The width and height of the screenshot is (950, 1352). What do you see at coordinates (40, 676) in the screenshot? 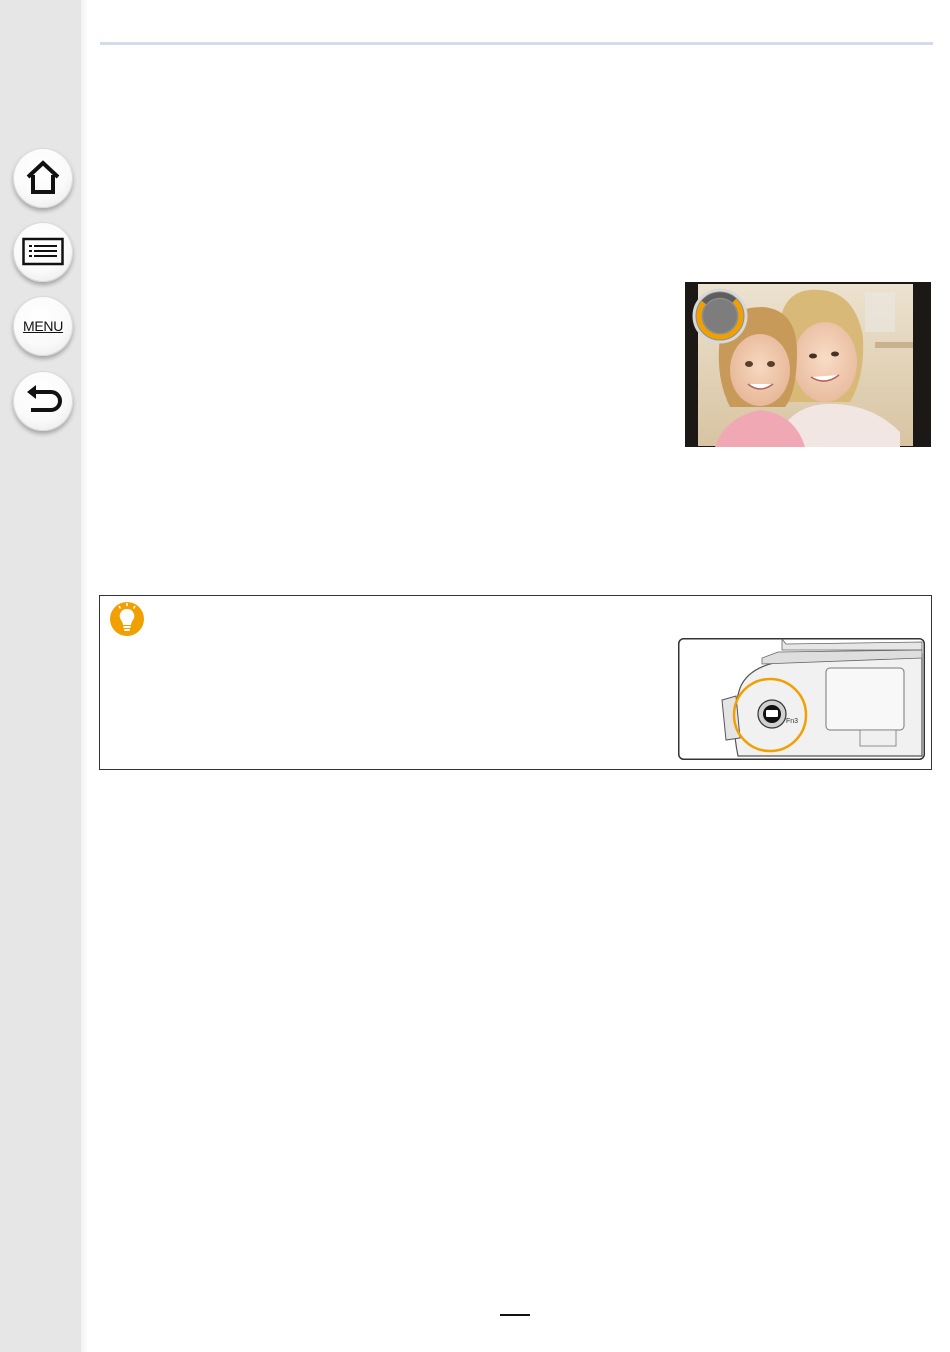
I see `sidebar-nav: MENU` at bounding box center [40, 676].